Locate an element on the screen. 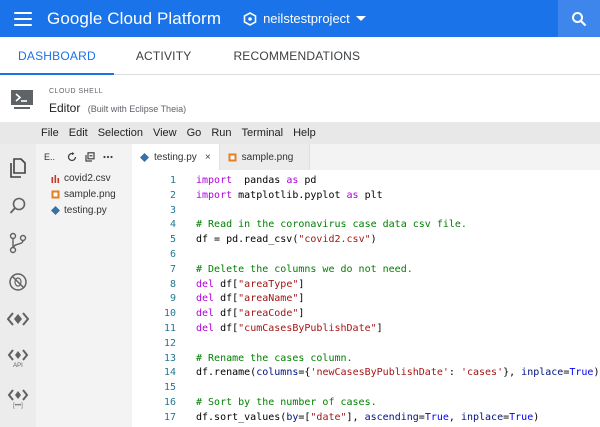 This screenshot has width=600, height=427. code-line: 13 # Rename the cases column. is located at coordinates (366, 358).